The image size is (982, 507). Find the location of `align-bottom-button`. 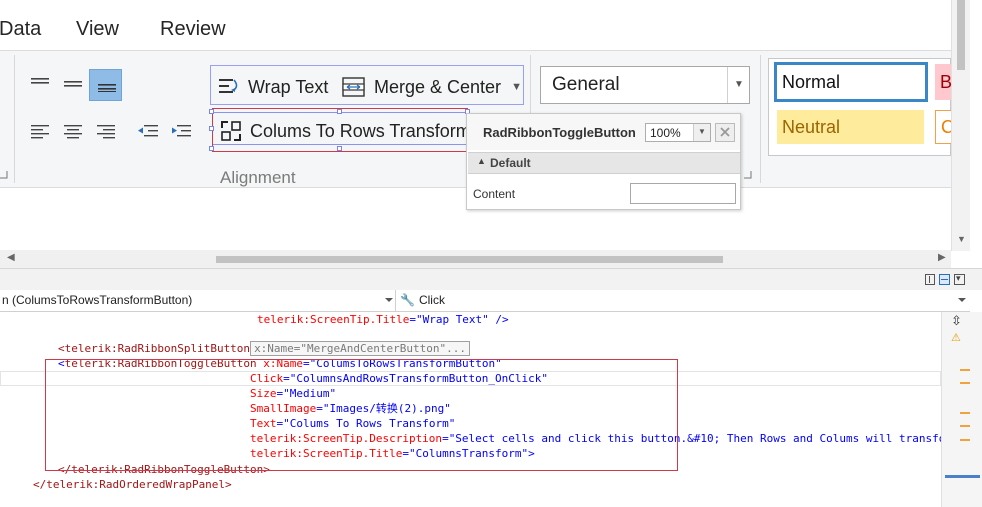

align-bottom-button is located at coordinates (105, 85).